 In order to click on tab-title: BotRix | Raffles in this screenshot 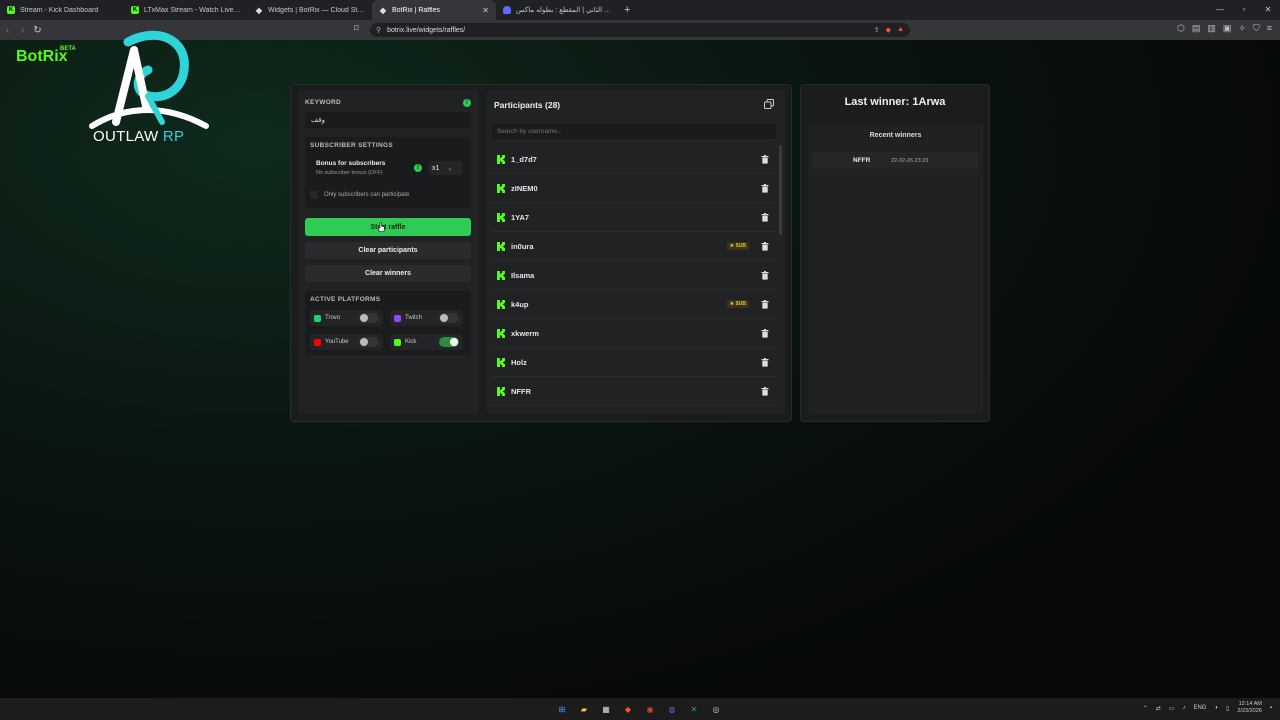, I will do `click(416, 10)`.